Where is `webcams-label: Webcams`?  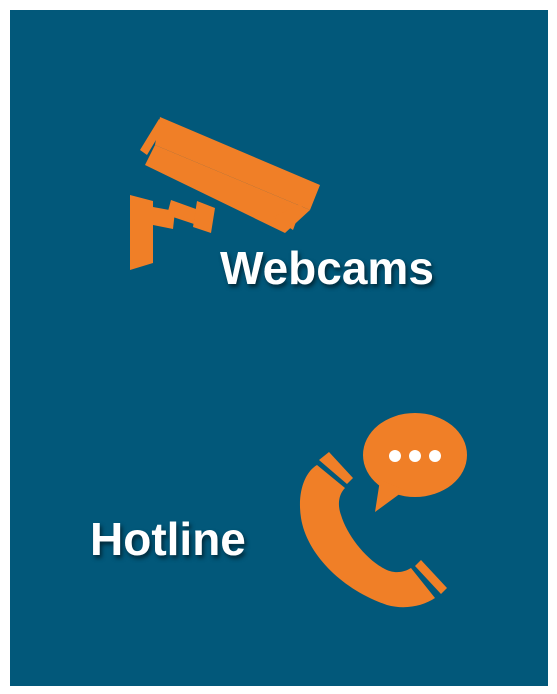
webcams-label: Webcams is located at coordinates (327, 268).